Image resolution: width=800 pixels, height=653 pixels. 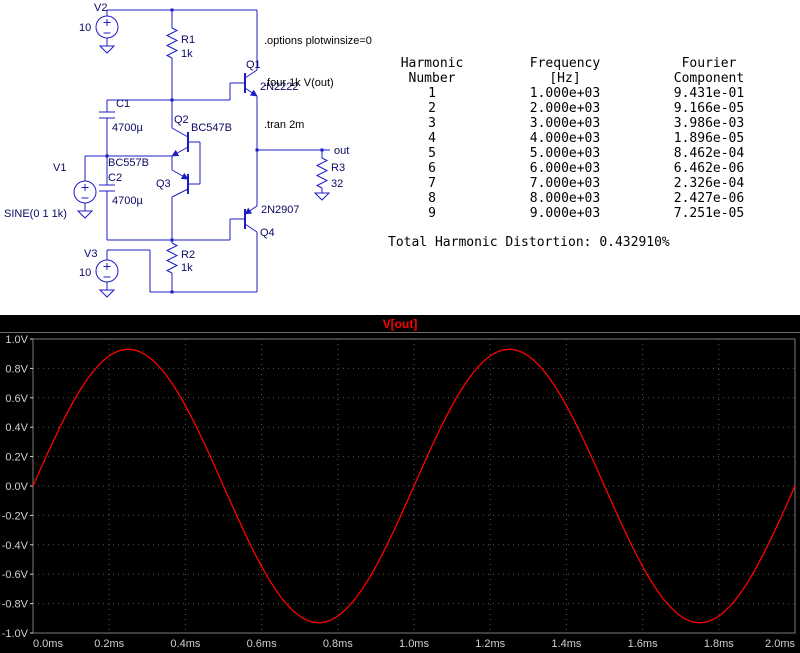 What do you see at coordinates (172, 266) in the screenshot?
I see `component-r2` at bounding box center [172, 266].